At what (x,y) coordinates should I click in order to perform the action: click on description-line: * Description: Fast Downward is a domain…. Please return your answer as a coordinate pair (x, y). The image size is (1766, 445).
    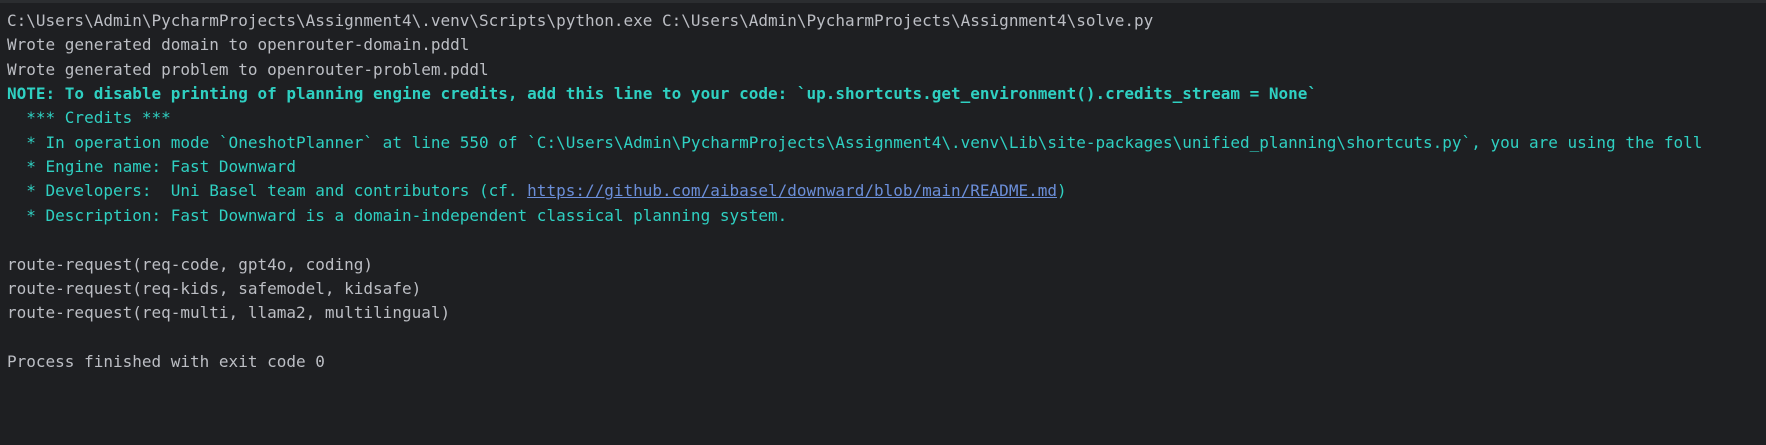
    Looking at the image, I should click on (397, 215).